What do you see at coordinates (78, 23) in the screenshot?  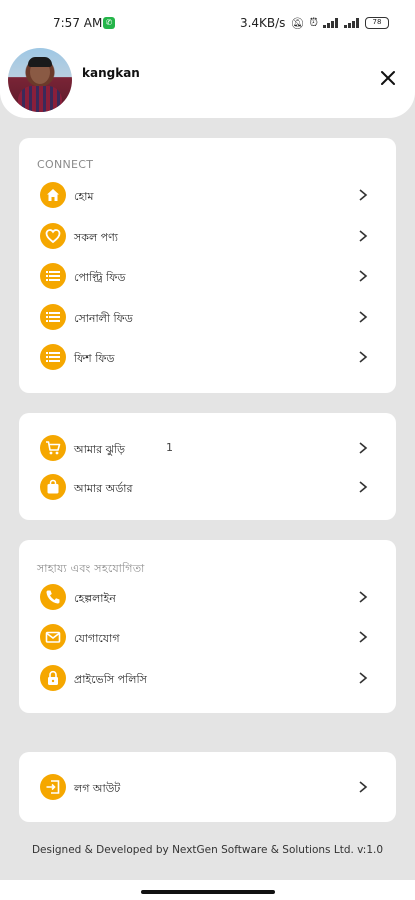 I see `status-time: 7:57 AM` at bounding box center [78, 23].